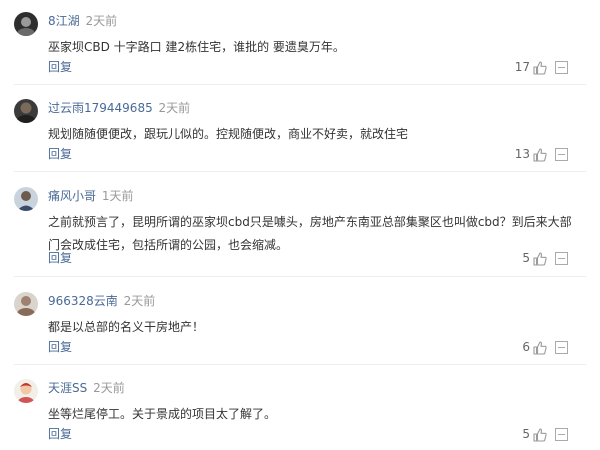  What do you see at coordinates (83, 301) in the screenshot?
I see `username-link: 966328云南` at bounding box center [83, 301].